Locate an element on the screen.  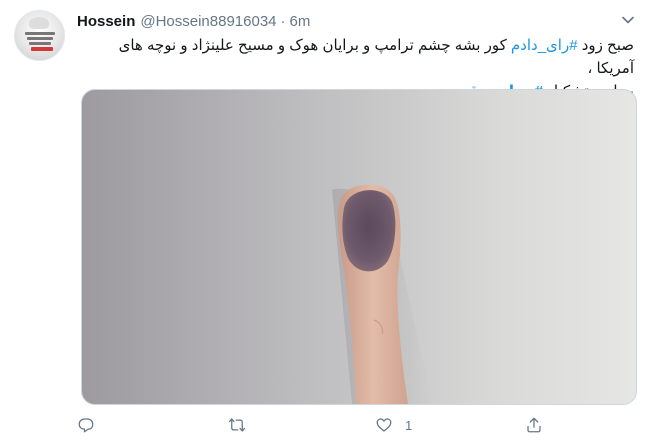
tweet-timestamp: 6m is located at coordinates (300, 21).